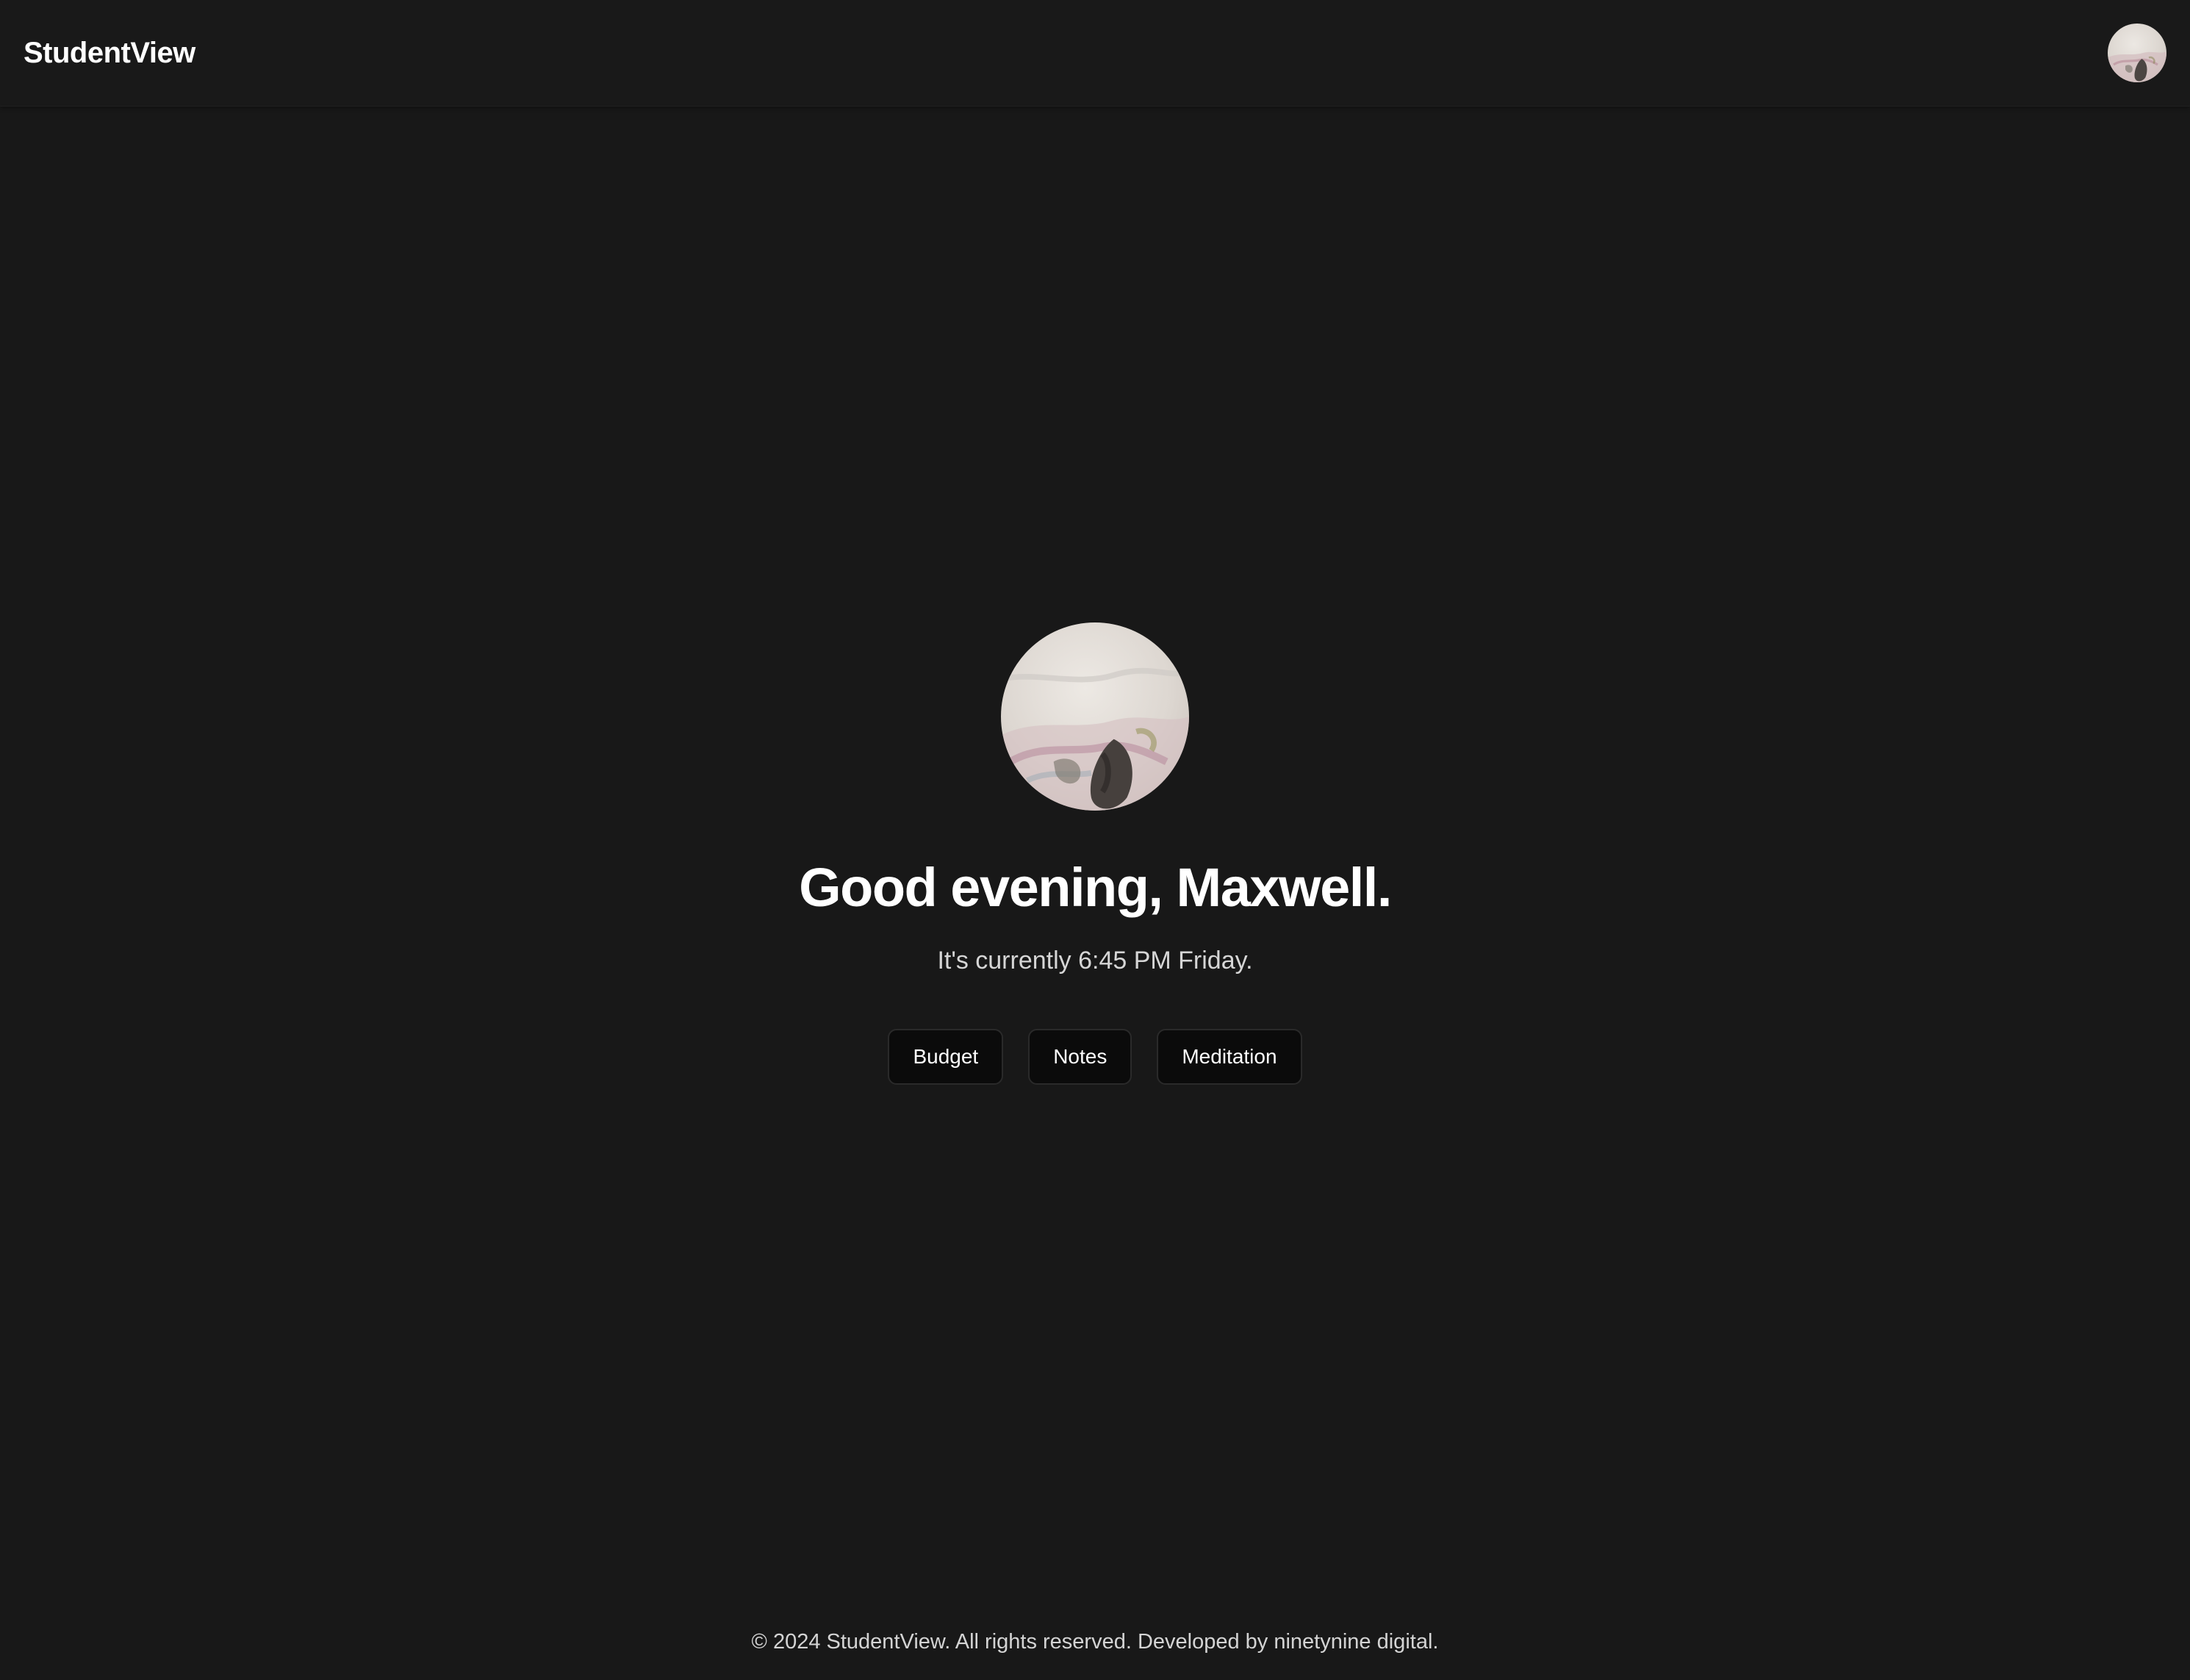  I want to click on meditation-button: Meditation, so click(1229, 1057).